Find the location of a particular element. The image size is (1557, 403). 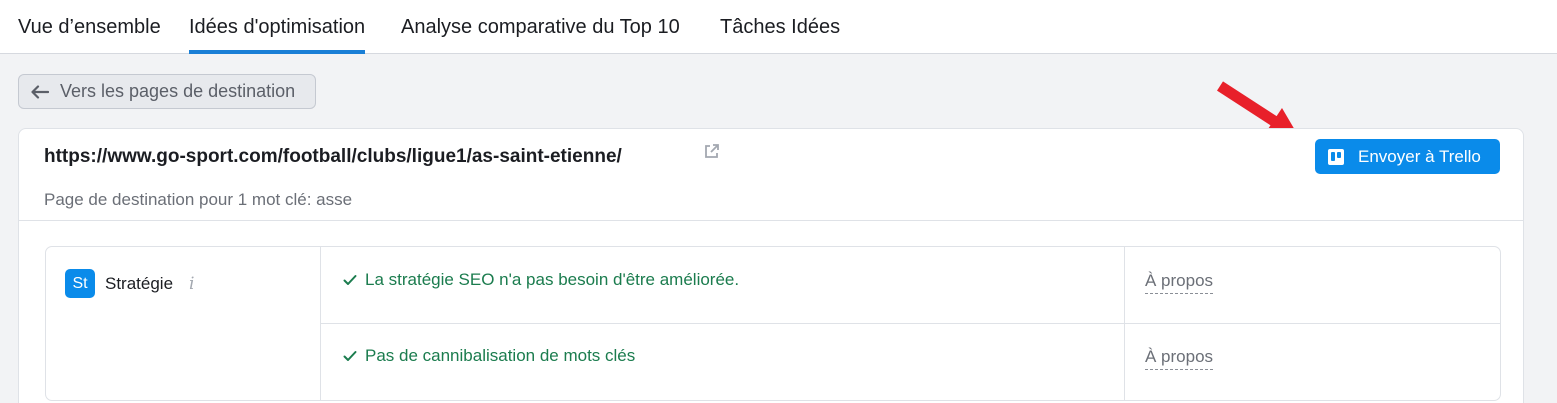

page-subtitle: Page de destination pour 1 mot clé: asse is located at coordinates (198, 199).